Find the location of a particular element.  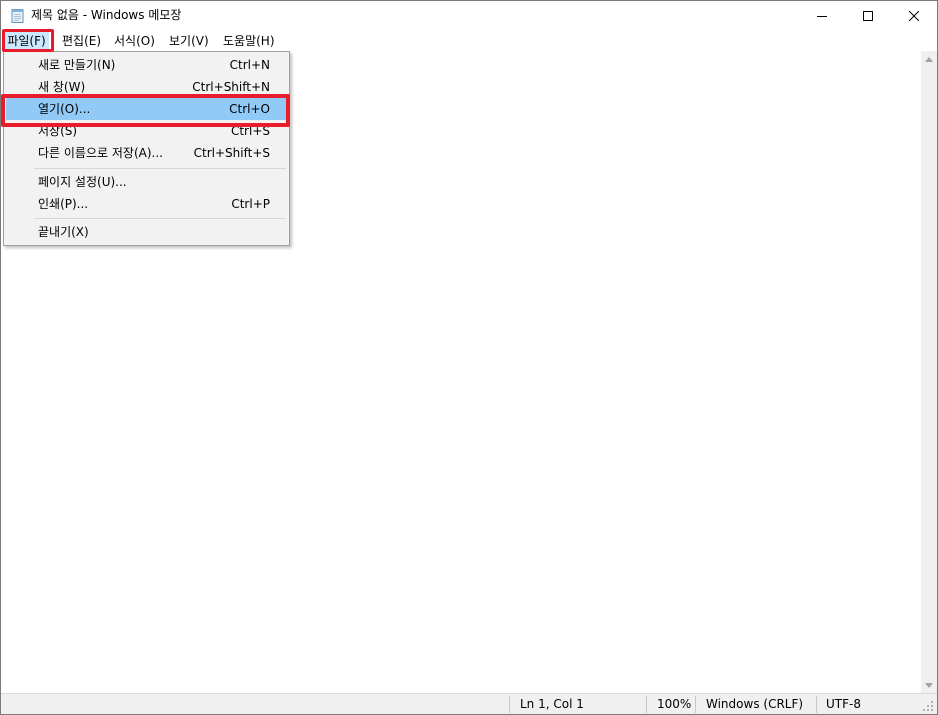

menu-item-shortcut: Ctrl+Shift+N is located at coordinates (231, 87).